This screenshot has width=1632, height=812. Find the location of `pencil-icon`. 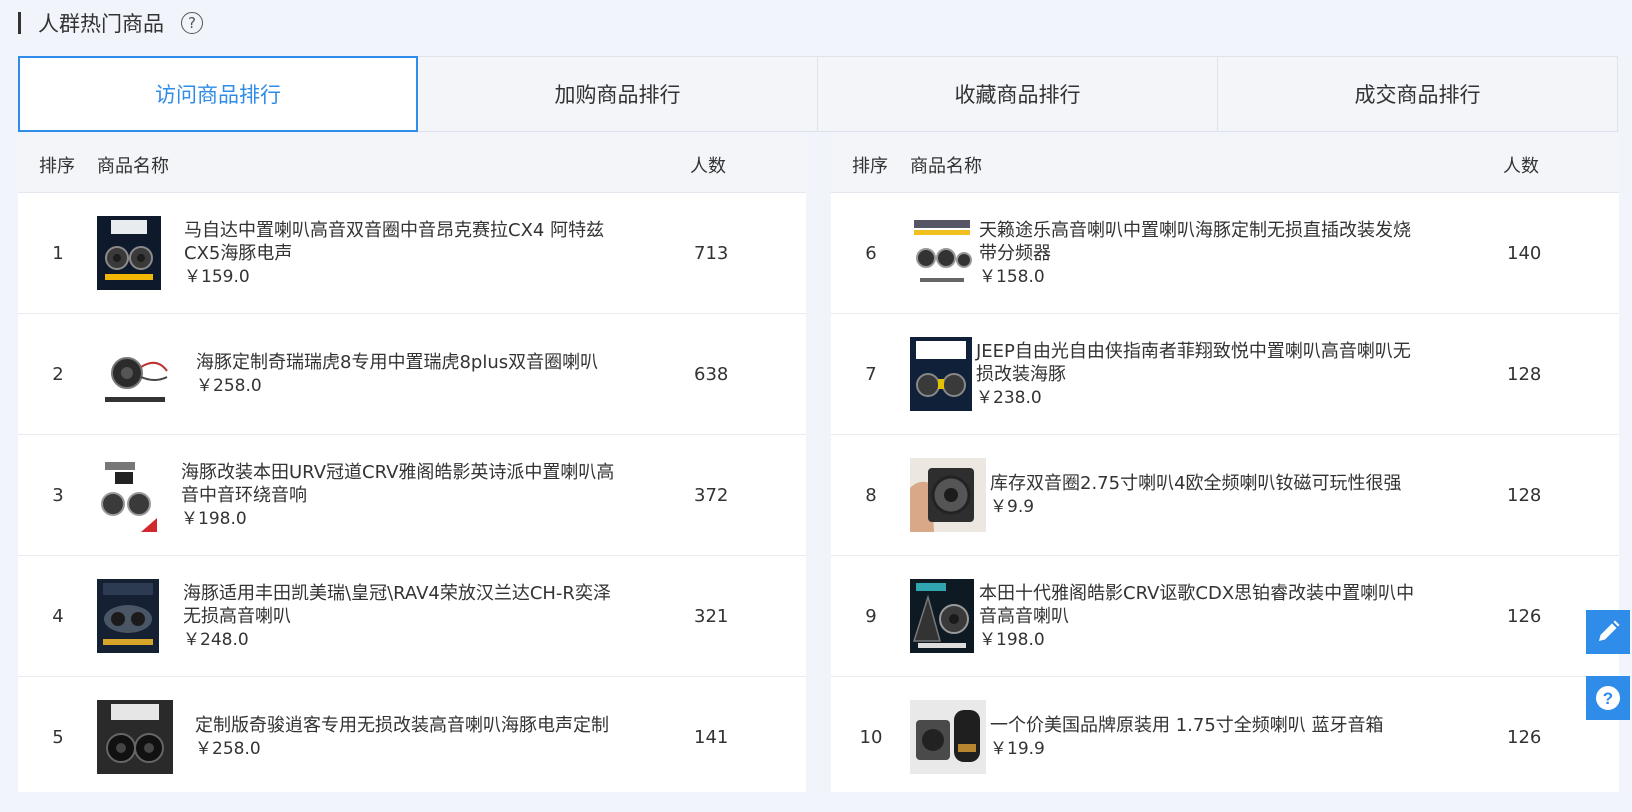

pencil-icon is located at coordinates (1609, 630).